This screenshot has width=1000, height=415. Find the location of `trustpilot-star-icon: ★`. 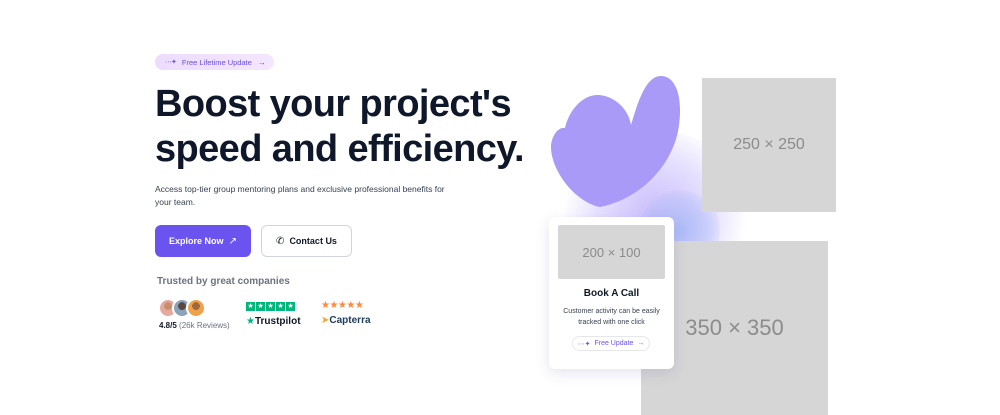

trustpilot-star-icon: ★ is located at coordinates (250, 321).